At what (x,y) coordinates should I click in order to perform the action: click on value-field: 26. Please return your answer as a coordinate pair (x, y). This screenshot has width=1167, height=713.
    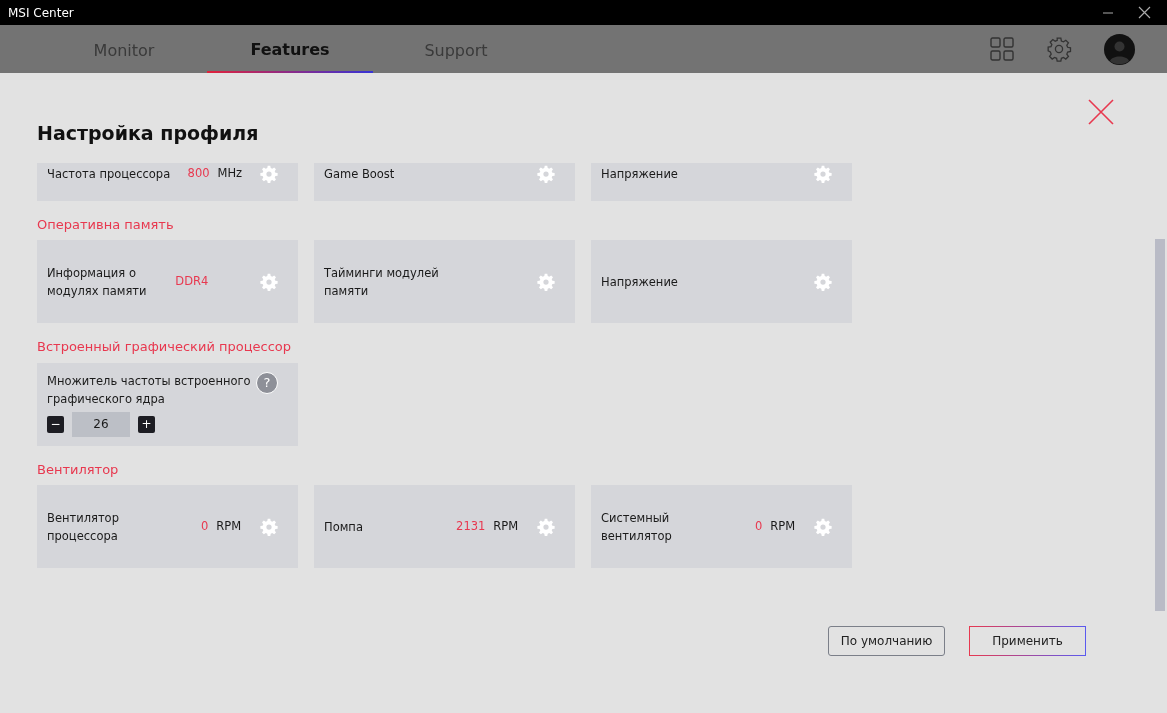
    Looking at the image, I should click on (101, 424).